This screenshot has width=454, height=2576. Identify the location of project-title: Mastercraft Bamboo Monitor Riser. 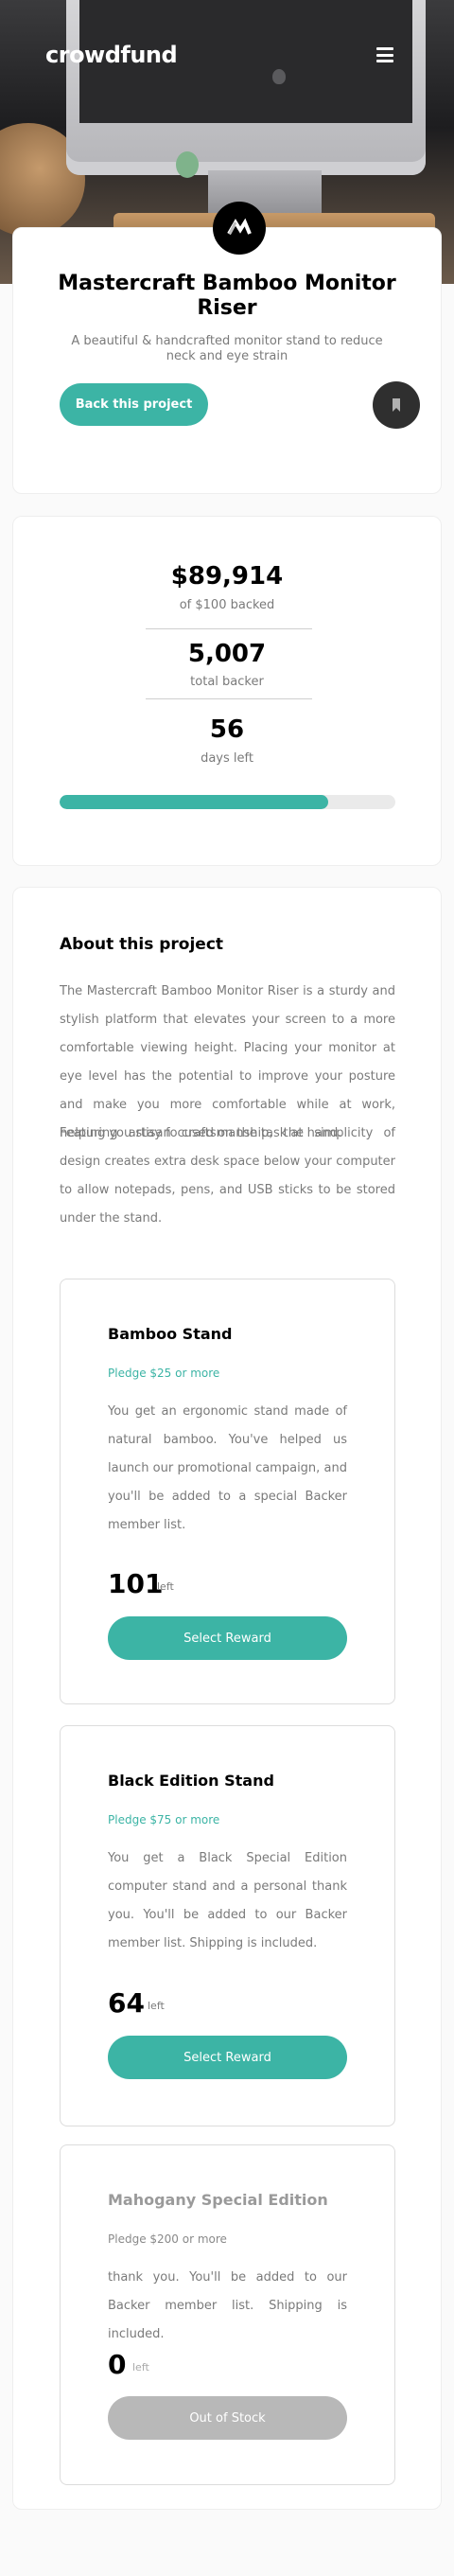
(227, 296).